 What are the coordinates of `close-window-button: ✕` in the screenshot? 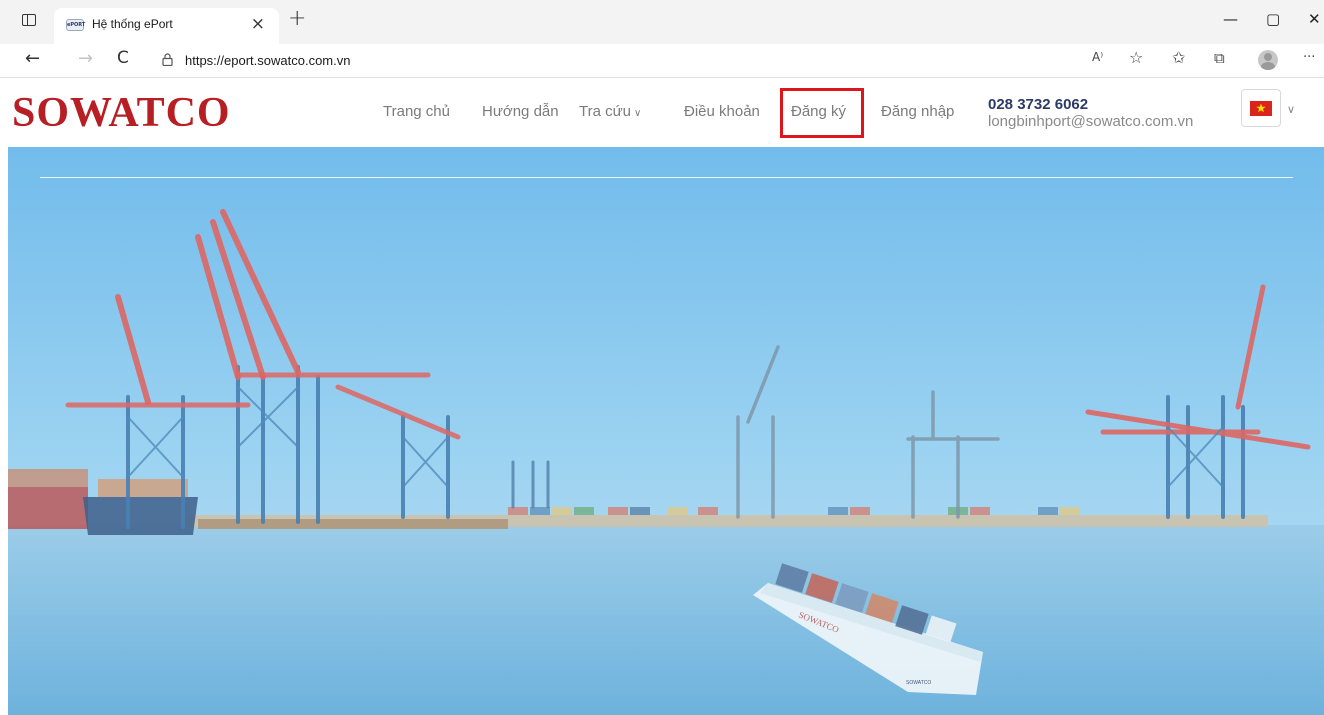 It's located at (1314, 19).